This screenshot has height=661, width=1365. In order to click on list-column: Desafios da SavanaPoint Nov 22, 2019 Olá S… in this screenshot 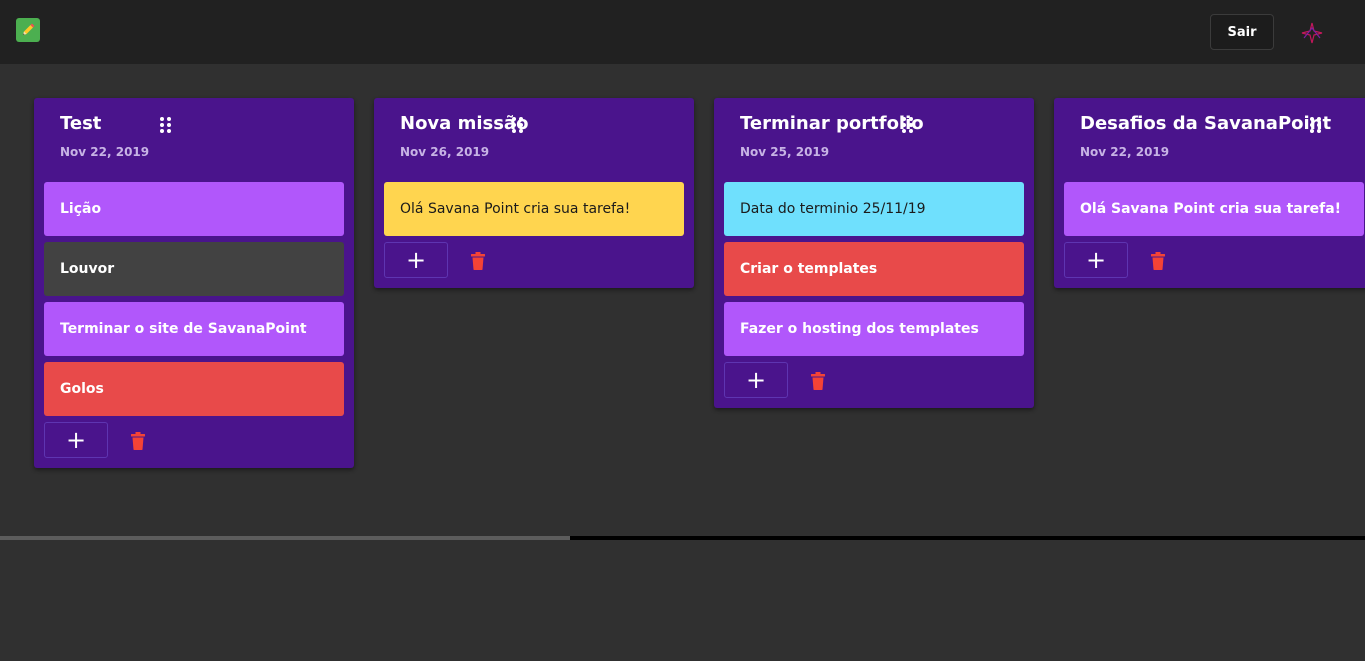, I will do `click(1209, 193)`.